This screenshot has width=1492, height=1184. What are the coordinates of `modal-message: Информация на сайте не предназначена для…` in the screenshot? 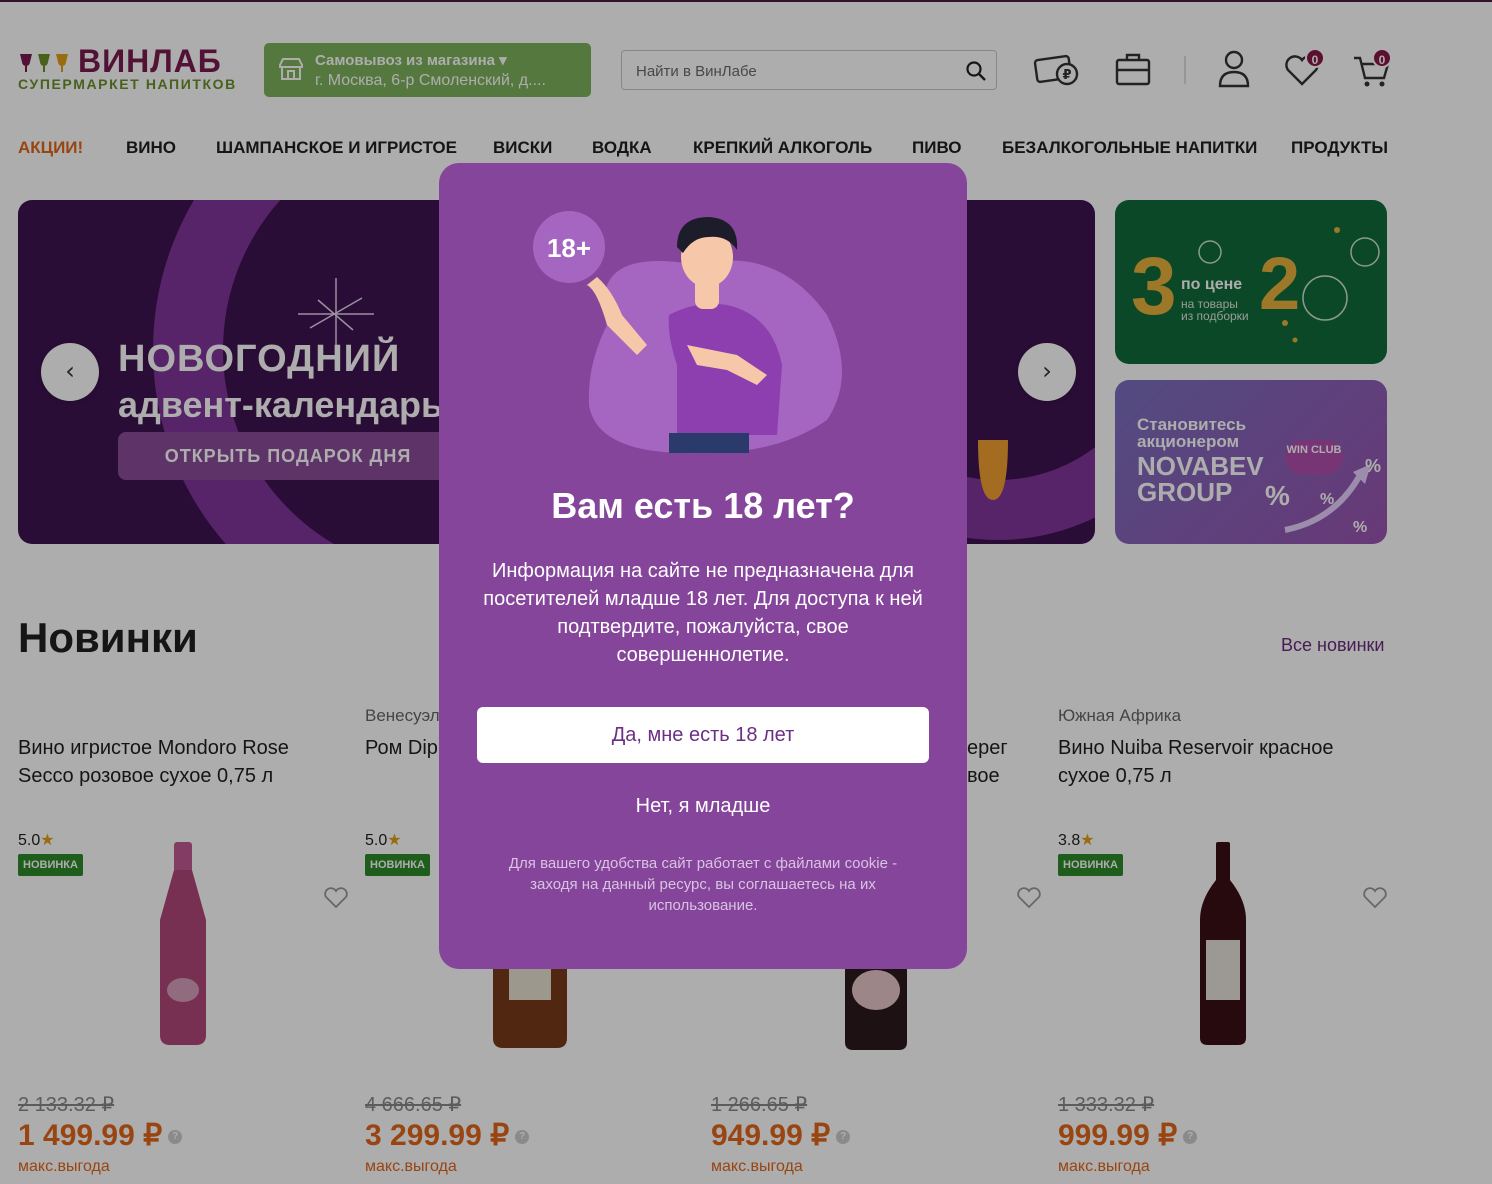 It's located at (703, 613).